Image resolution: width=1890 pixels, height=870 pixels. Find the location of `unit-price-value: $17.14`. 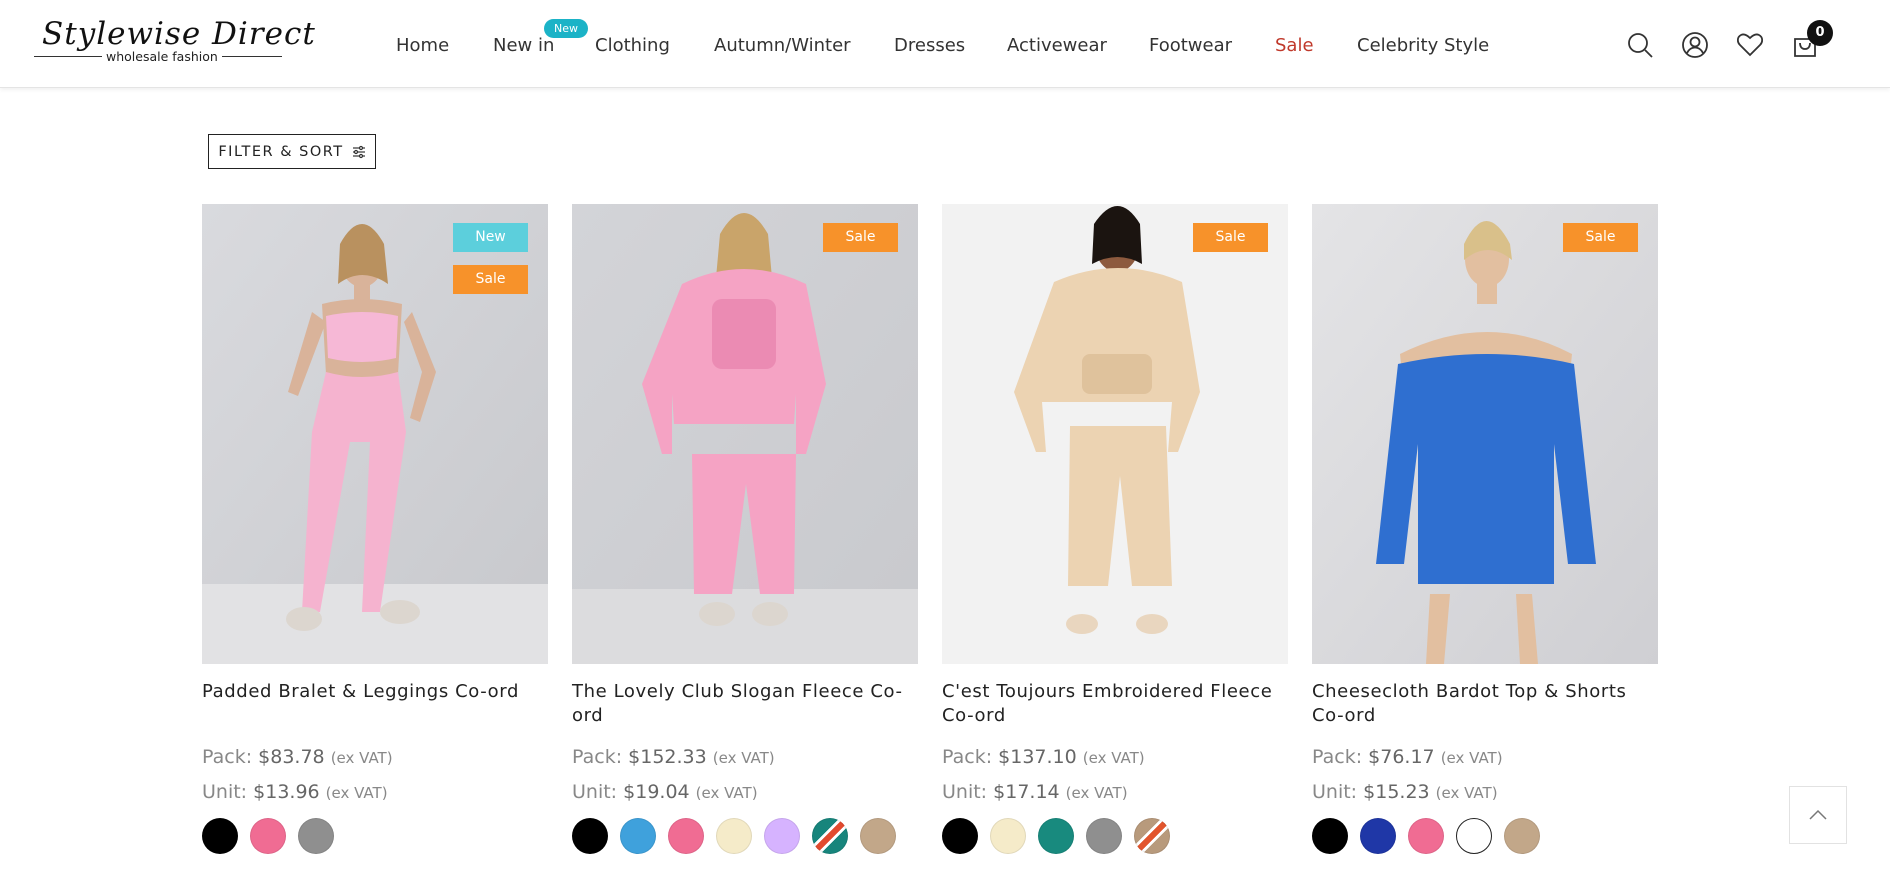

unit-price-value: $17.14 is located at coordinates (1026, 792).